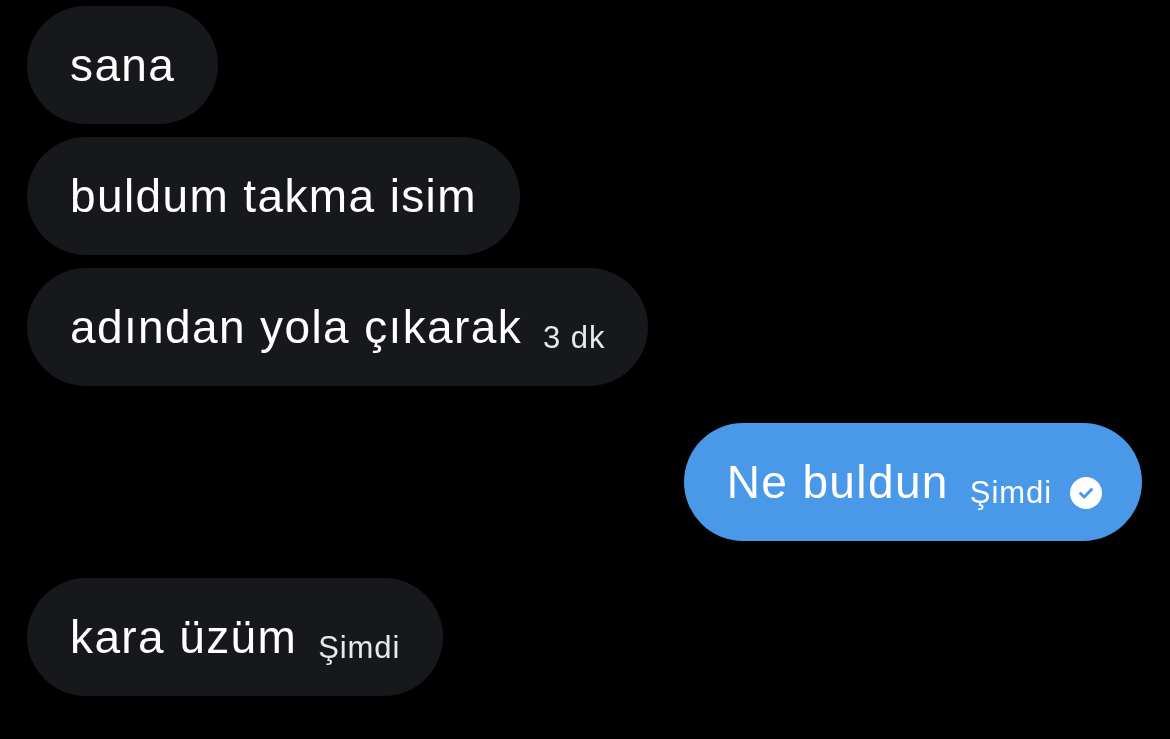 The image size is (1170, 739). I want to click on message-text: buldum takma isim, so click(273, 196).